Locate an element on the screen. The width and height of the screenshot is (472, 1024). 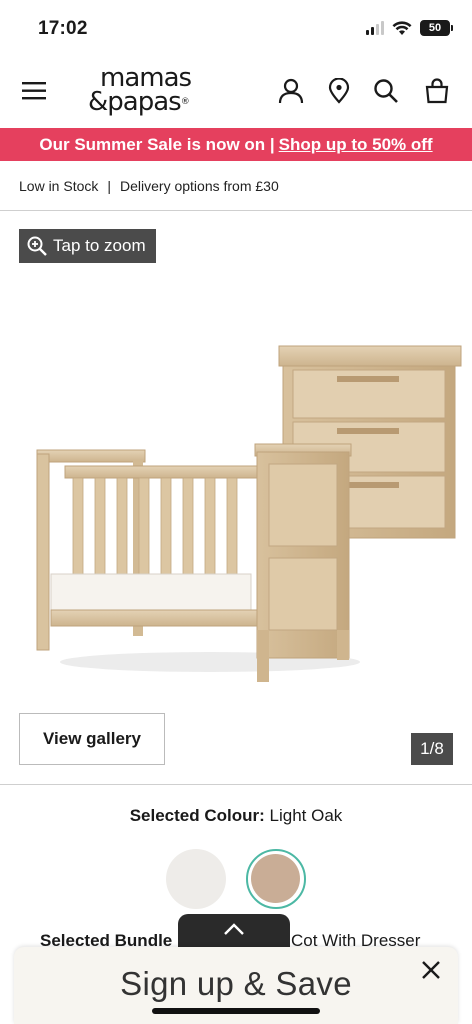
wifi-icon is located at coordinates (402, 27).